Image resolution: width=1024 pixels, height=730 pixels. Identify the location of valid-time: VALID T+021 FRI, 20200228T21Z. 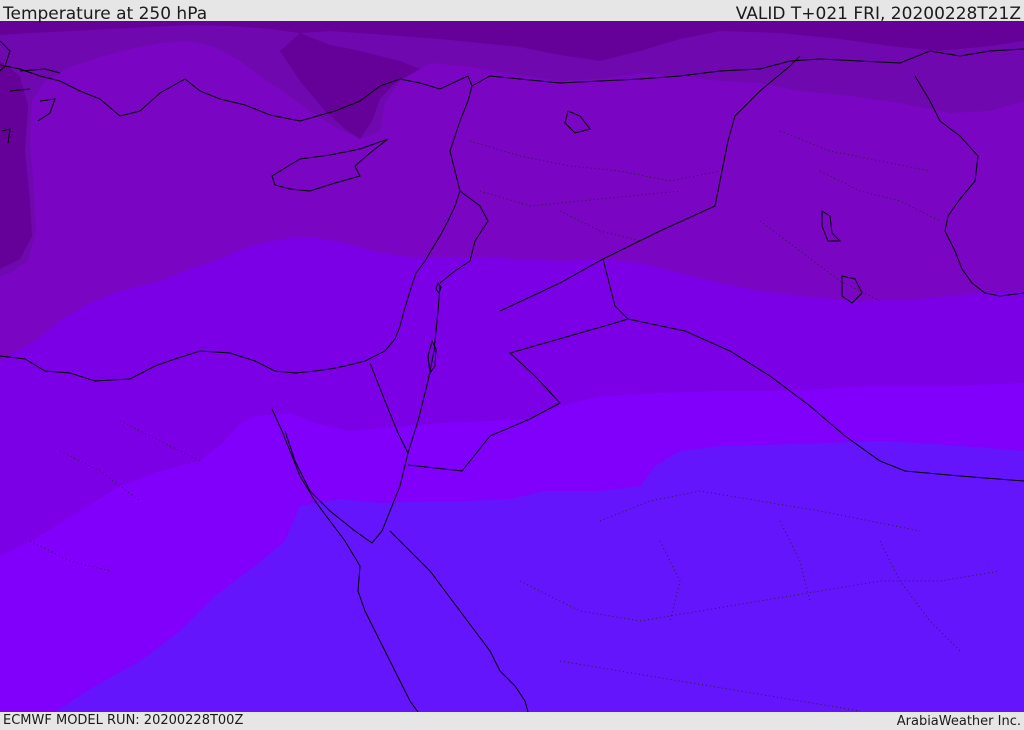
(878, 14).